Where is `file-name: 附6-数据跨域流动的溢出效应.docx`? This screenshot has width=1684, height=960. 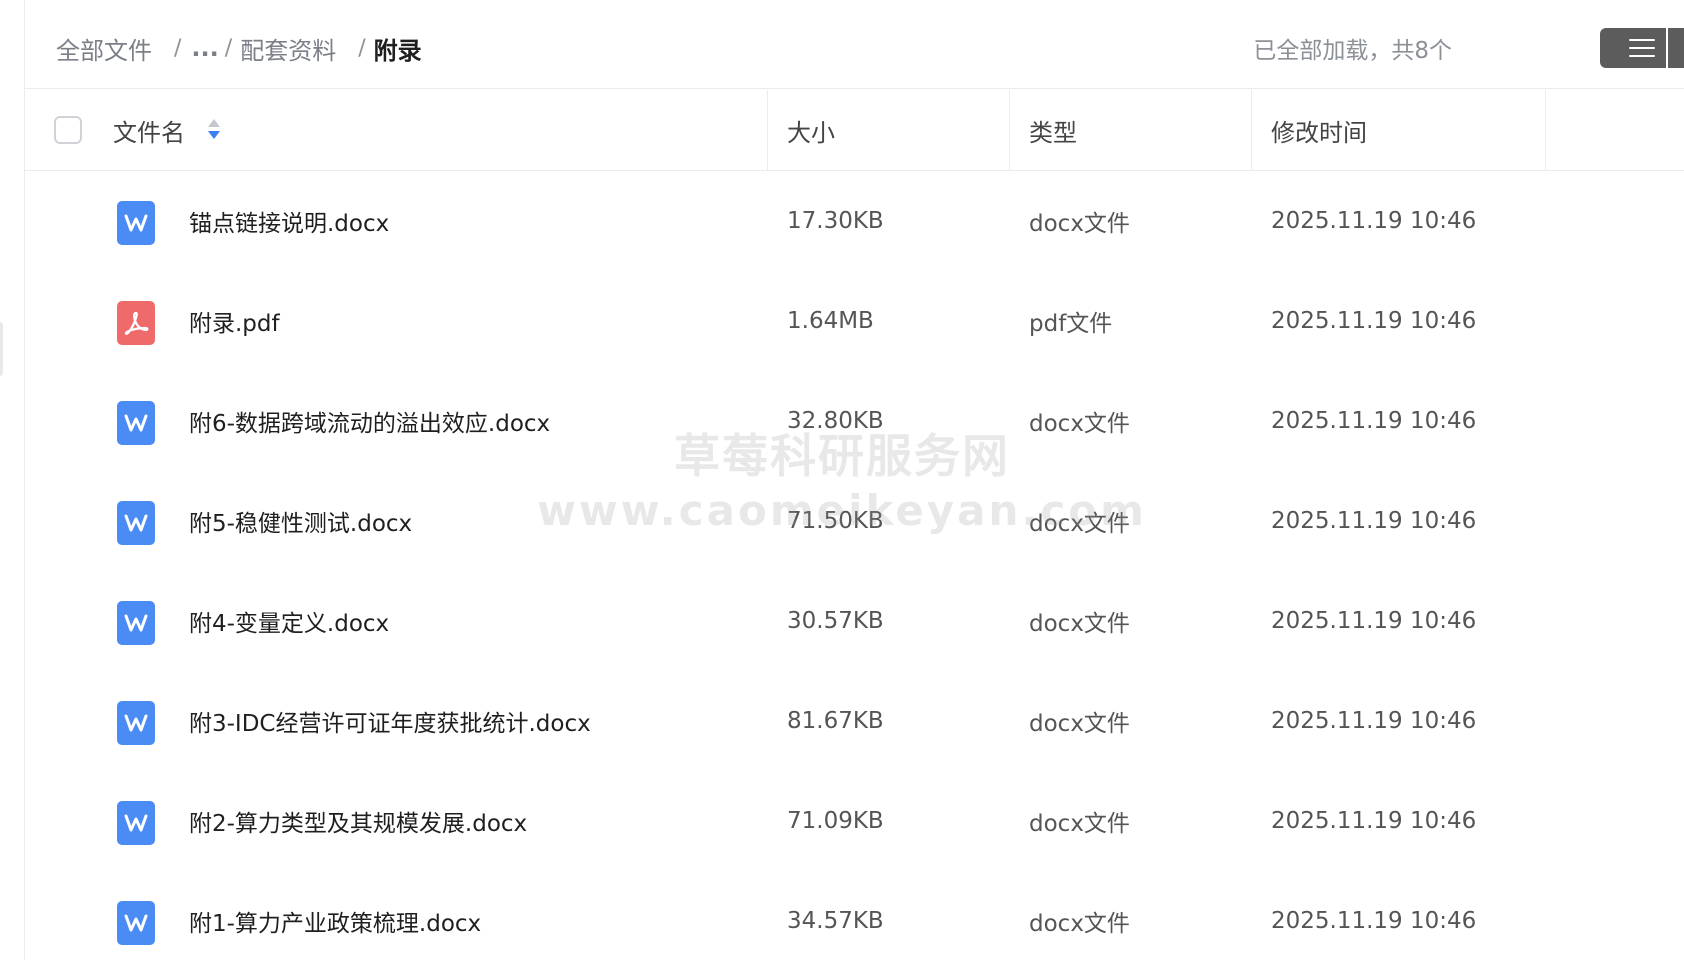 file-name: 附6-数据跨域流动的溢出效应.docx is located at coordinates (369, 421).